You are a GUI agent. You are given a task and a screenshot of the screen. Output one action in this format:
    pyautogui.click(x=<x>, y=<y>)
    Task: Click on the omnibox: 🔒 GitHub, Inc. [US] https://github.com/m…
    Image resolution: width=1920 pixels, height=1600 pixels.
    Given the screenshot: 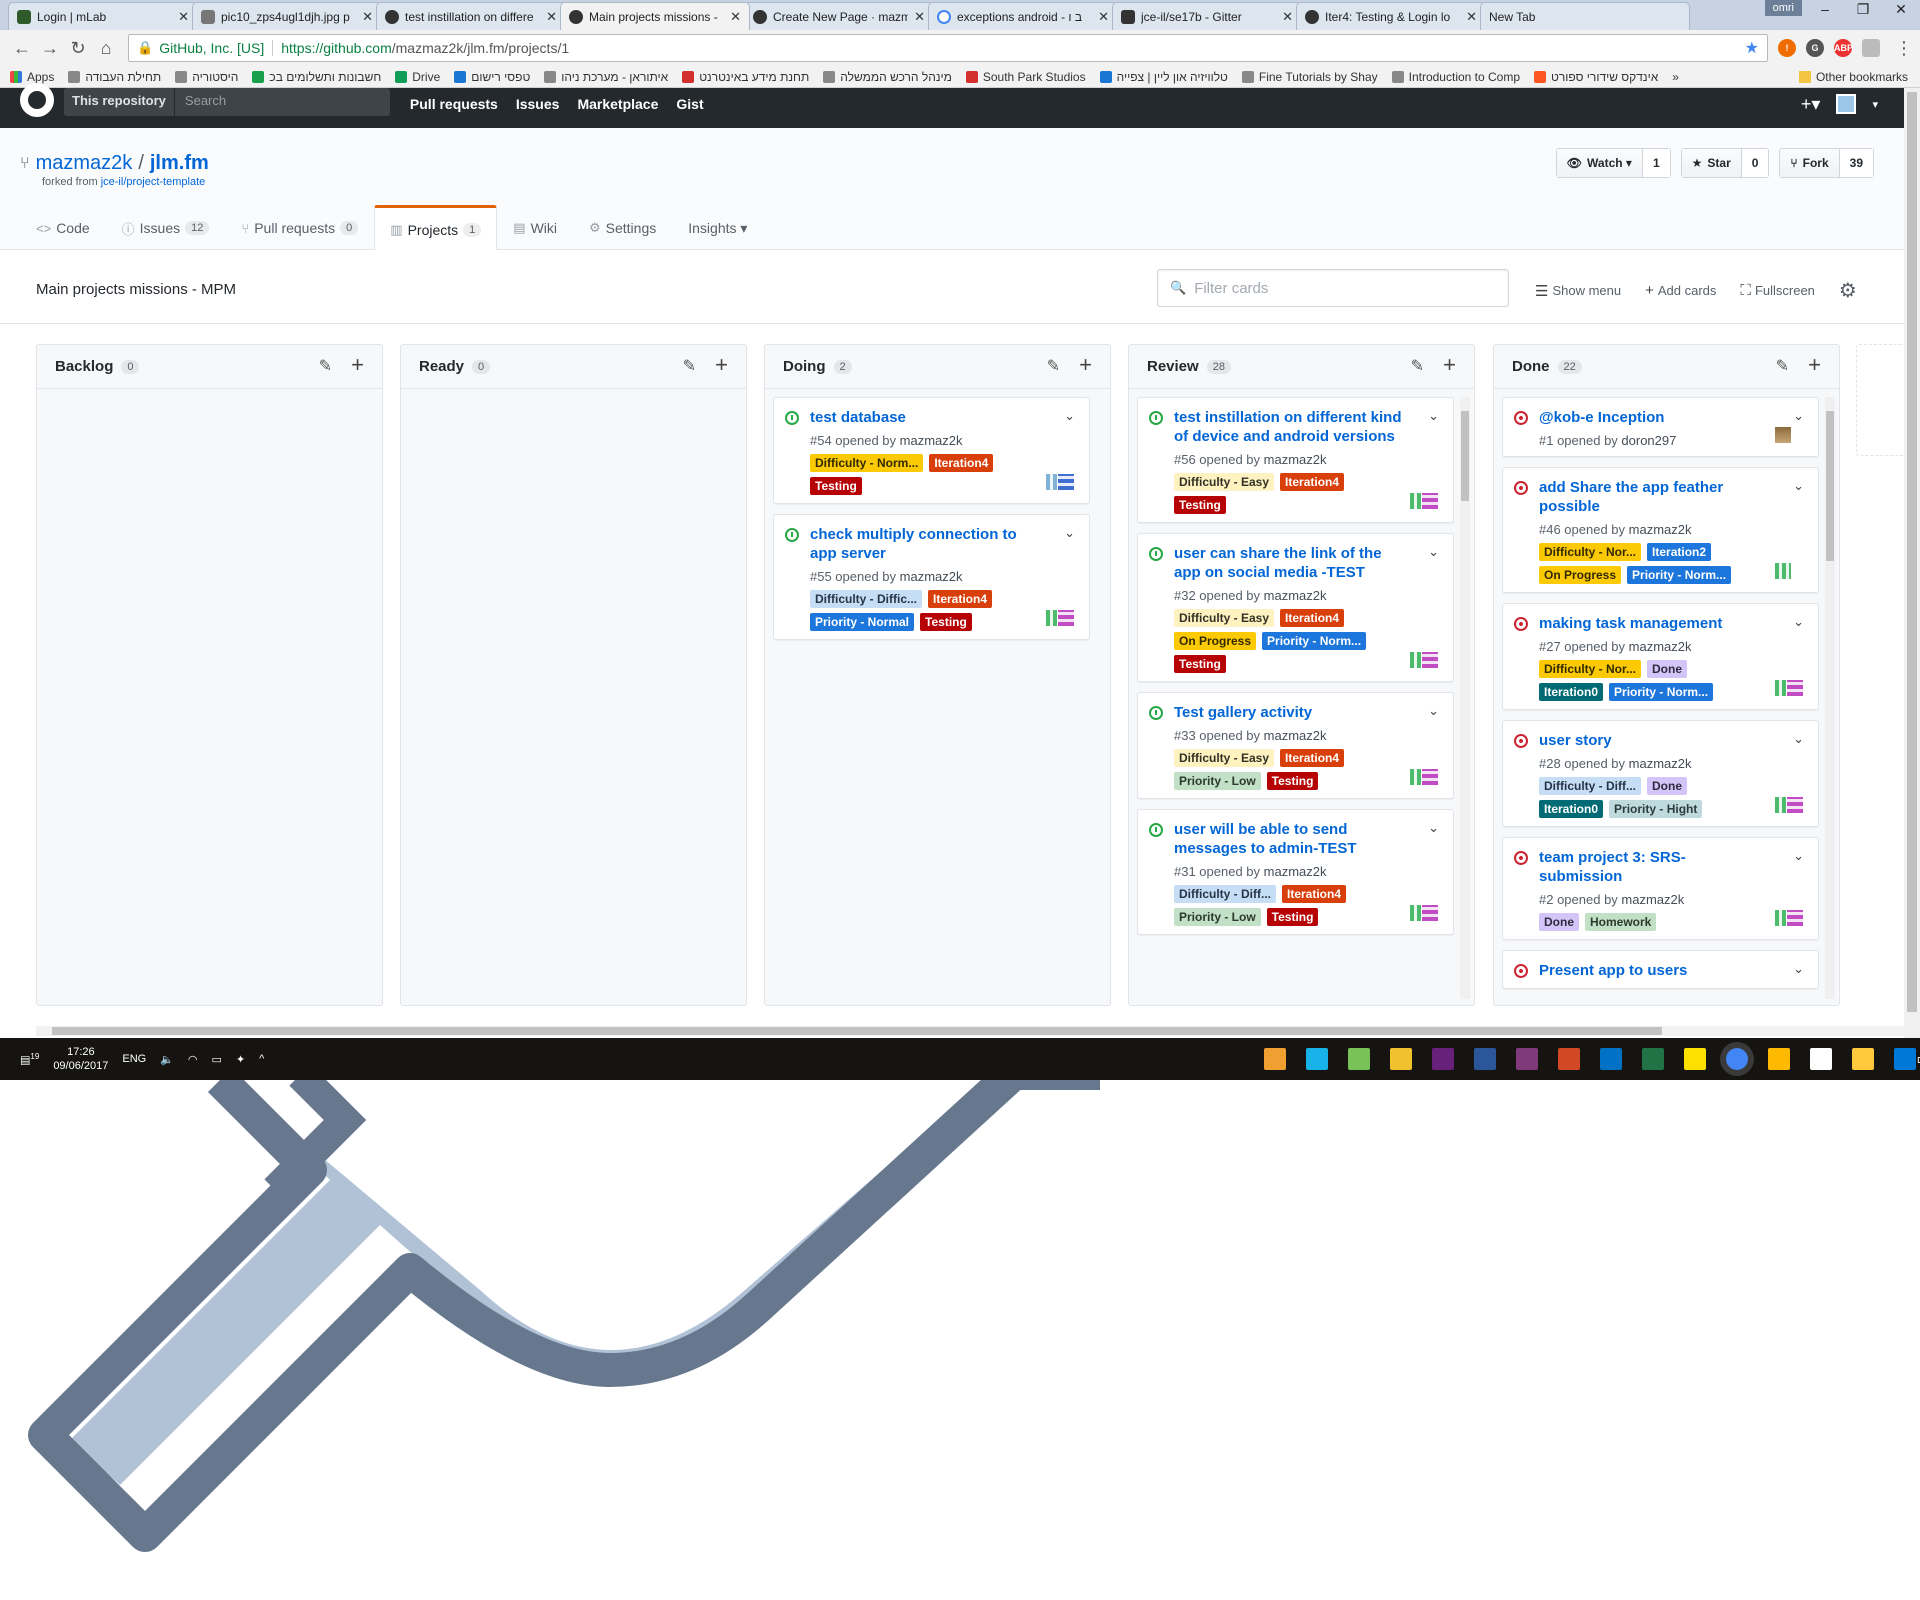 What is the action you would take?
    pyautogui.click(x=948, y=48)
    